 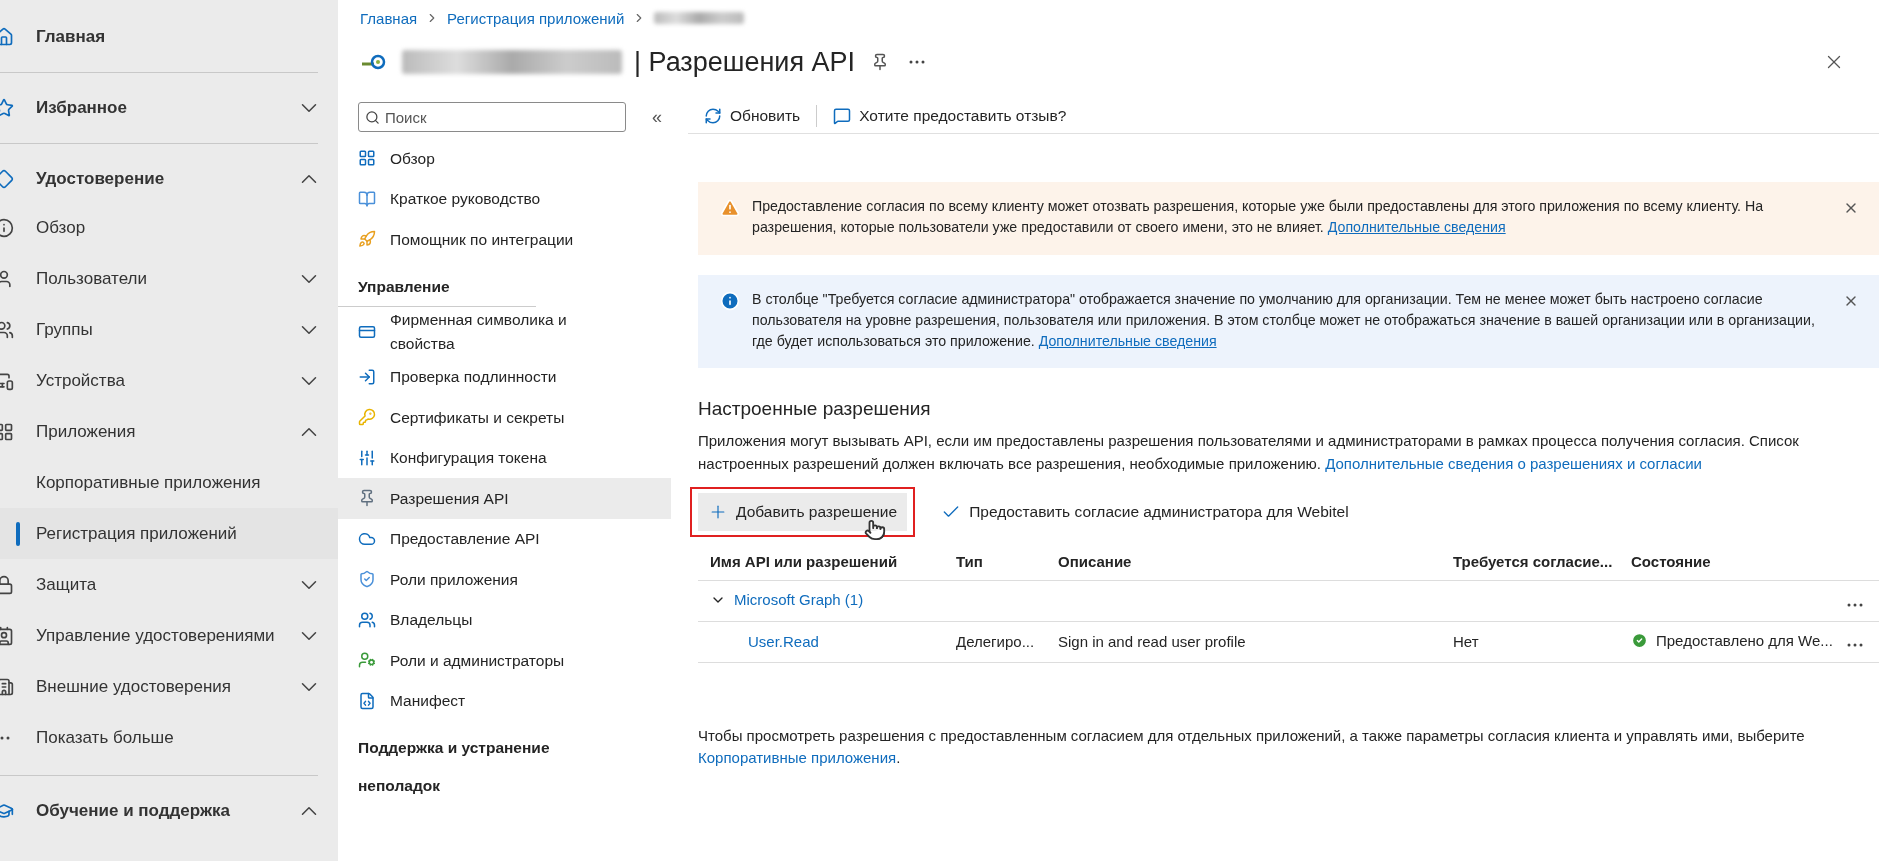 What do you see at coordinates (7, 811) in the screenshot?
I see `graduation-icon` at bounding box center [7, 811].